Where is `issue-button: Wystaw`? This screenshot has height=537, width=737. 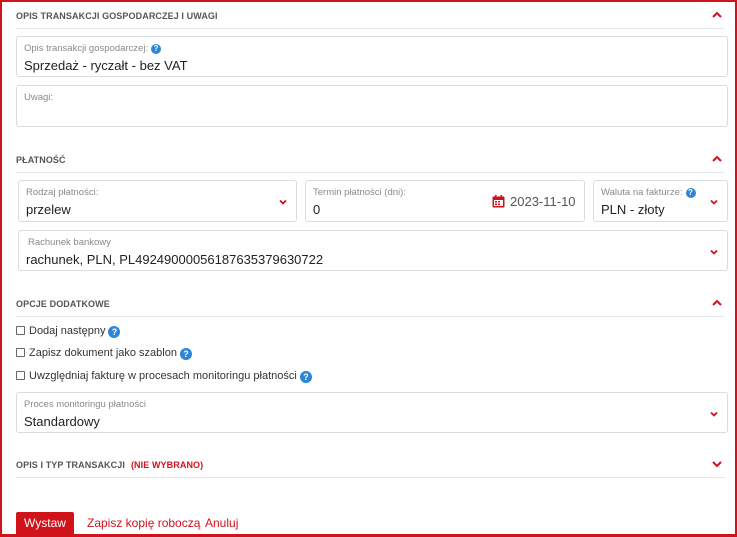
issue-button: Wystaw is located at coordinates (45, 523).